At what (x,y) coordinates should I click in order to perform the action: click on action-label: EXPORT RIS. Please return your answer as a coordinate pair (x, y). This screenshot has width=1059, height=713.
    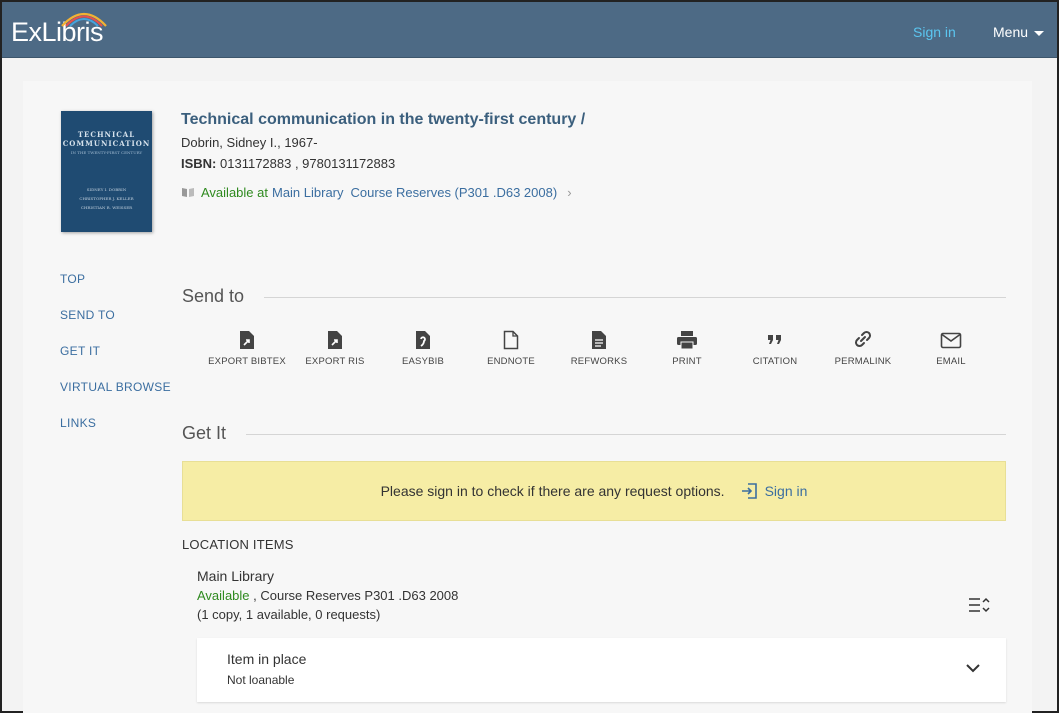
    Looking at the image, I should click on (335, 361).